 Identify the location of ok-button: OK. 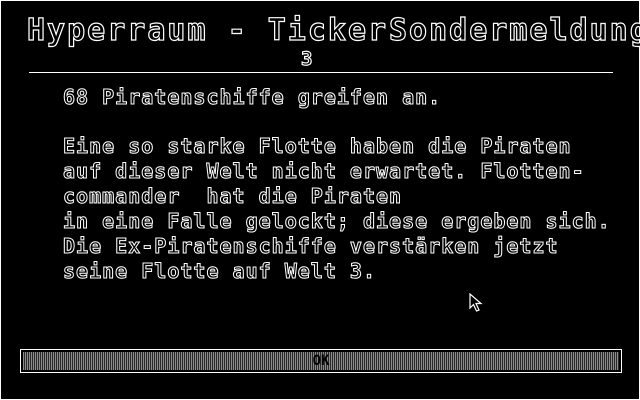
(321, 361).